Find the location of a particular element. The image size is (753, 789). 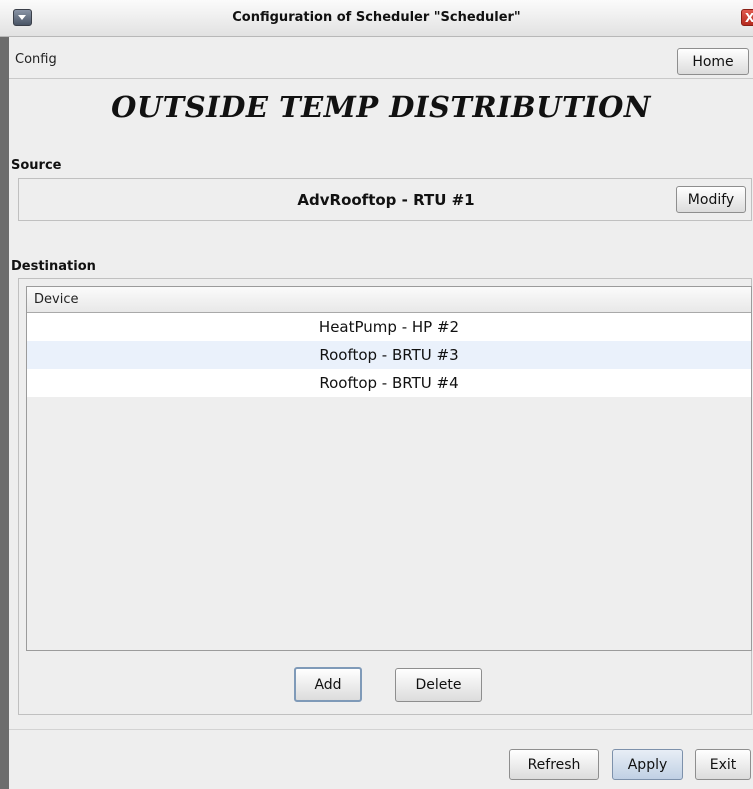

destination-label: Destination is located at coordinates (53, 266).